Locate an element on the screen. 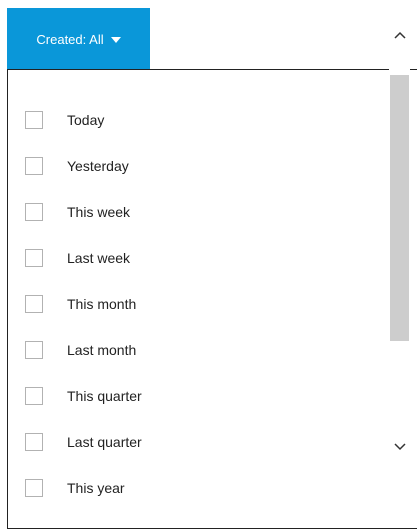  scroll-down-button is located at coordinates (399, 447).